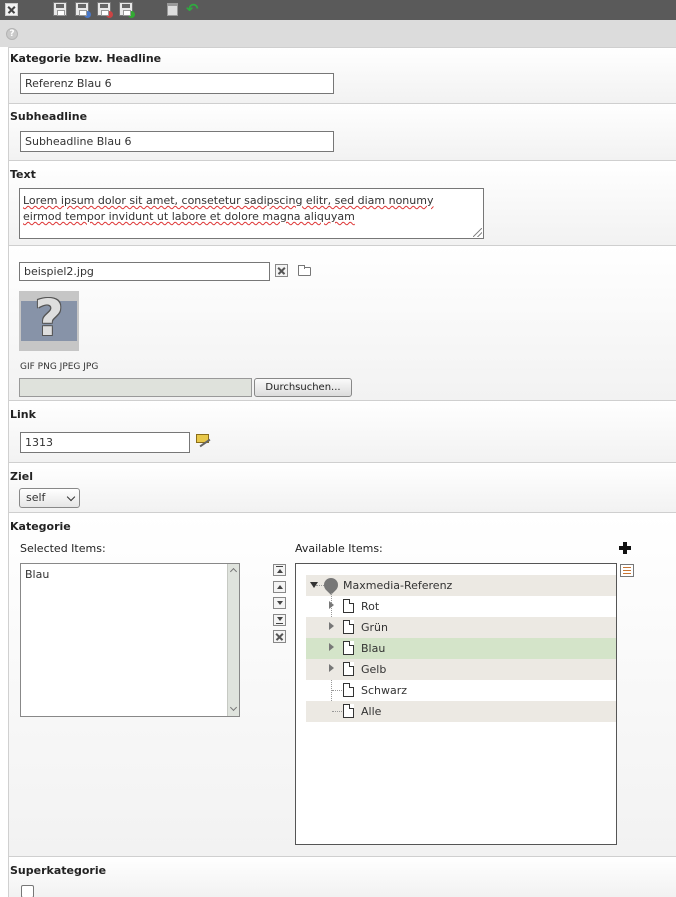 This screenshot has height=897, width=676. What do you see at coordinates (374, 669) in the screenshot?
I see `tree-item-label: Gelb` at bounding box center [374, 669].